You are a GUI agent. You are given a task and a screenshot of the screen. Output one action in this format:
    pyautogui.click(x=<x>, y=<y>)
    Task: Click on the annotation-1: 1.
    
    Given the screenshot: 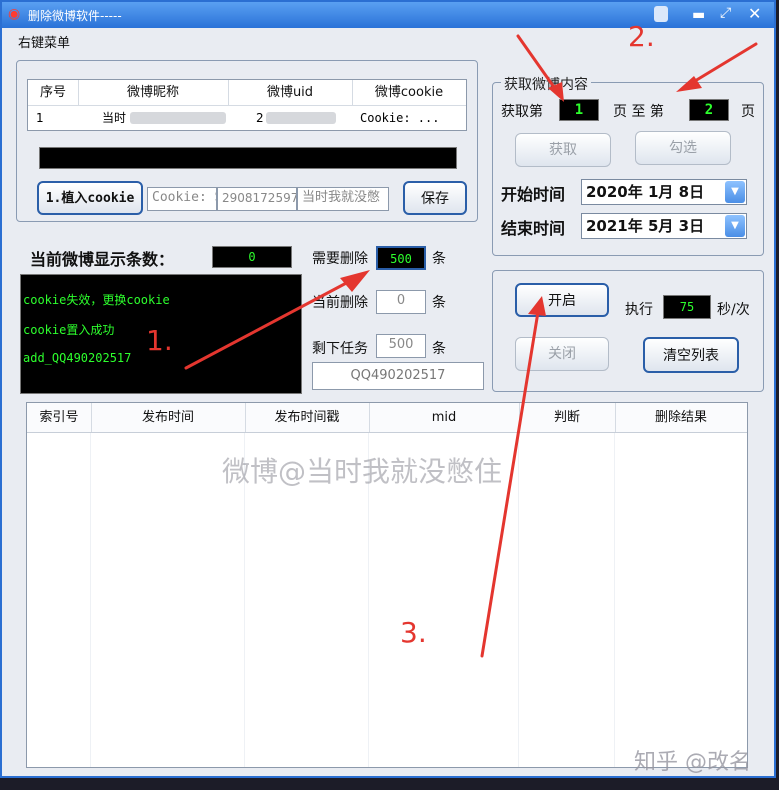 What is the action you would take?
    pyautogui.click(x=159, y=340)
    